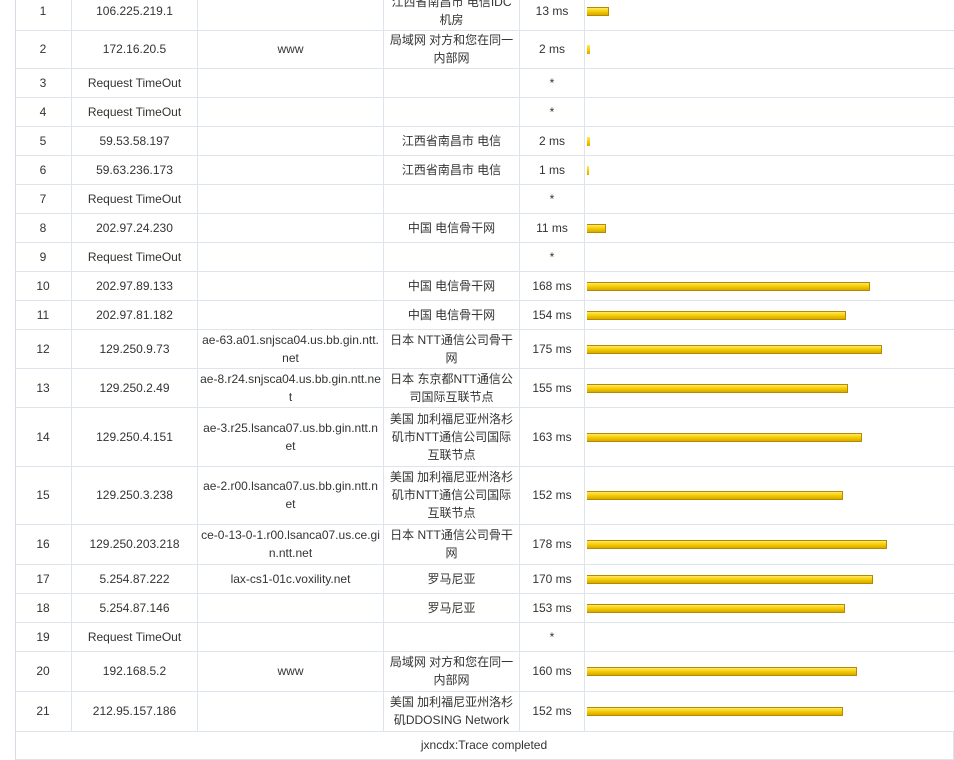 Image resolution: width=954 pixels, height=760 pixels. Describe the element at coordinates (290, 49) in the screenshot. I see `hop-hostname: www` at that location.